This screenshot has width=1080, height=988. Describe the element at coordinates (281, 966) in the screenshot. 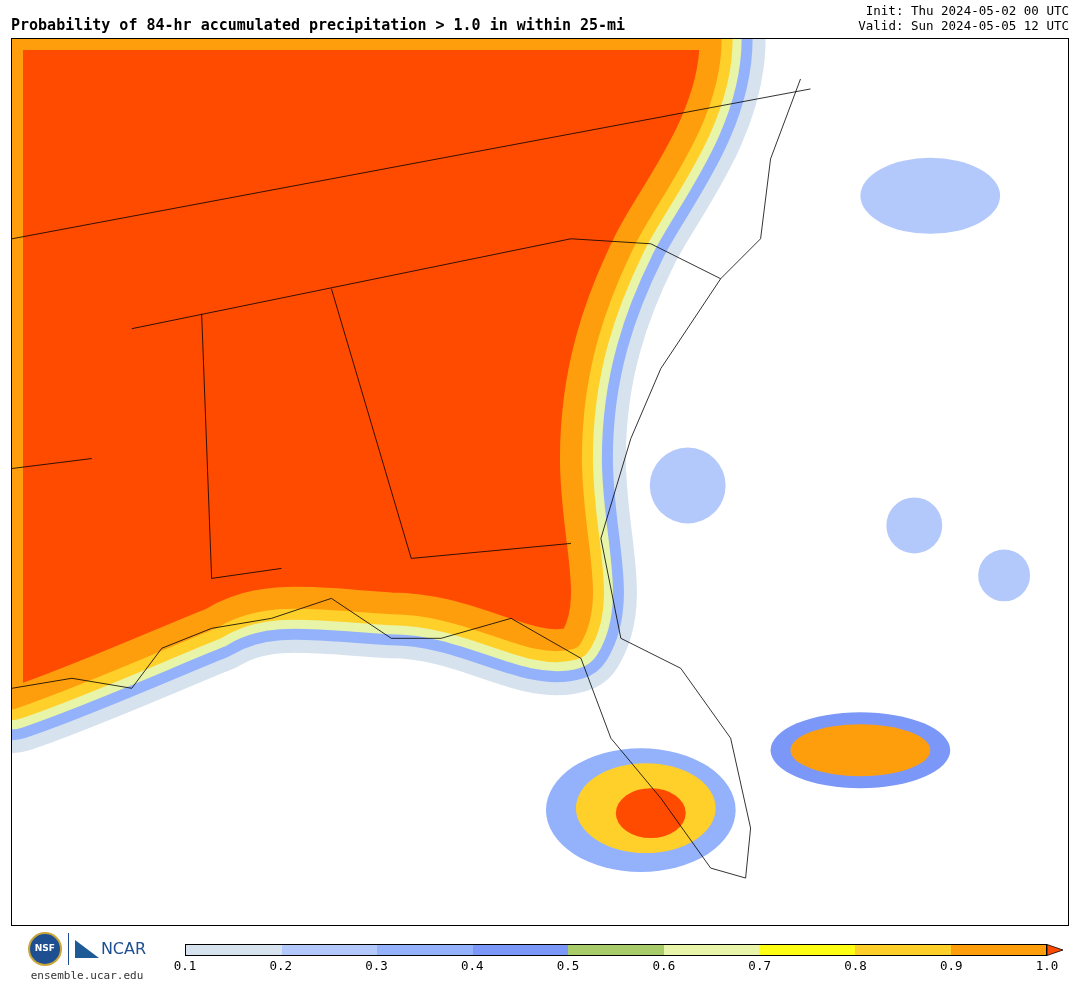

I see `tick-label: 0.2` at that location.